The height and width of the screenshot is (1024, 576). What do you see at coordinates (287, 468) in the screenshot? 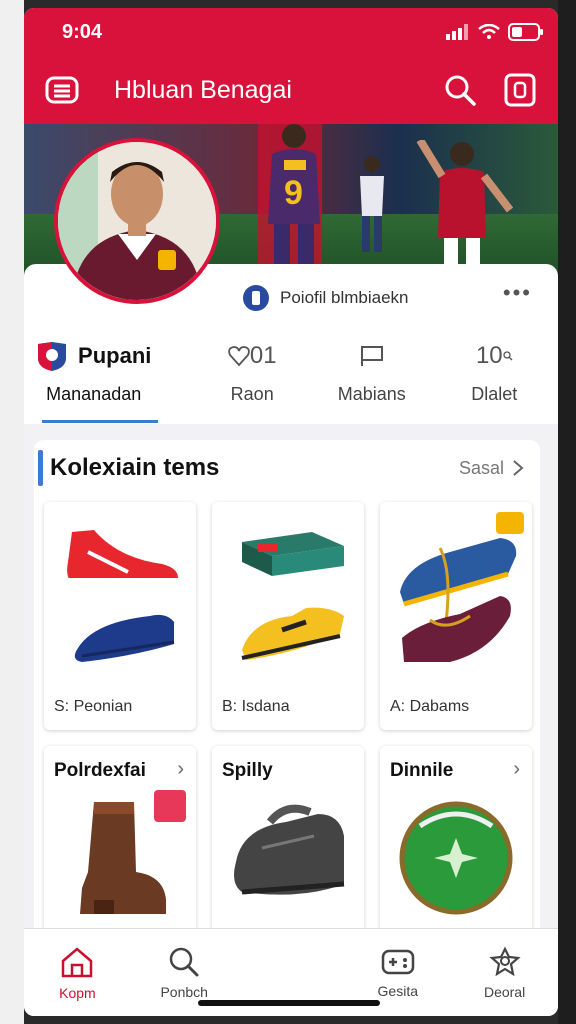
I see `collection-header: Kolexiain tems Sasal` at bounding box center [287, 468].